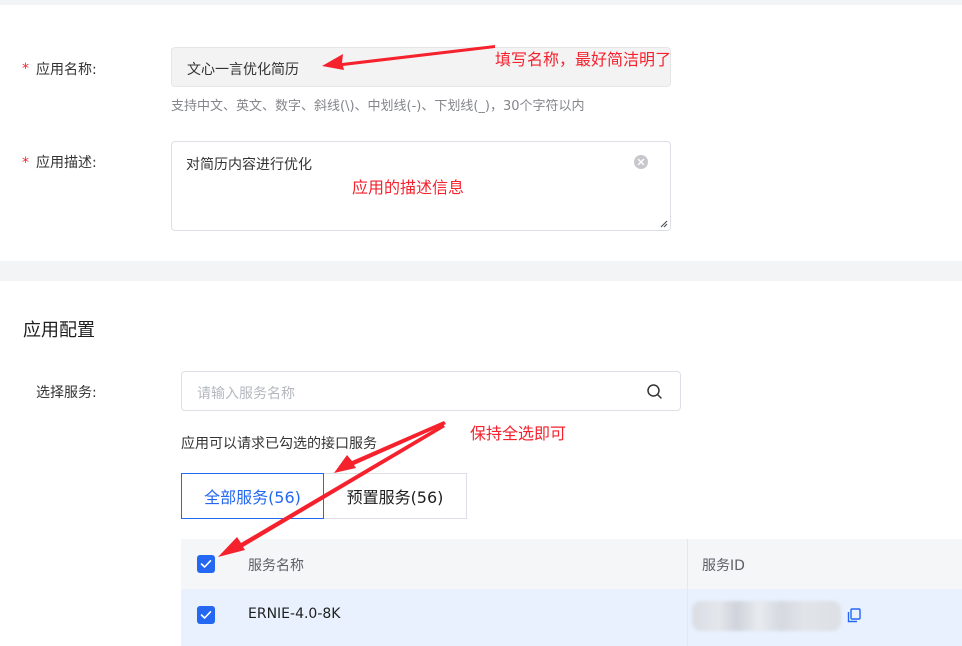  I want to click on tab-preset-services: 预置服务(56), so click(395, 496).